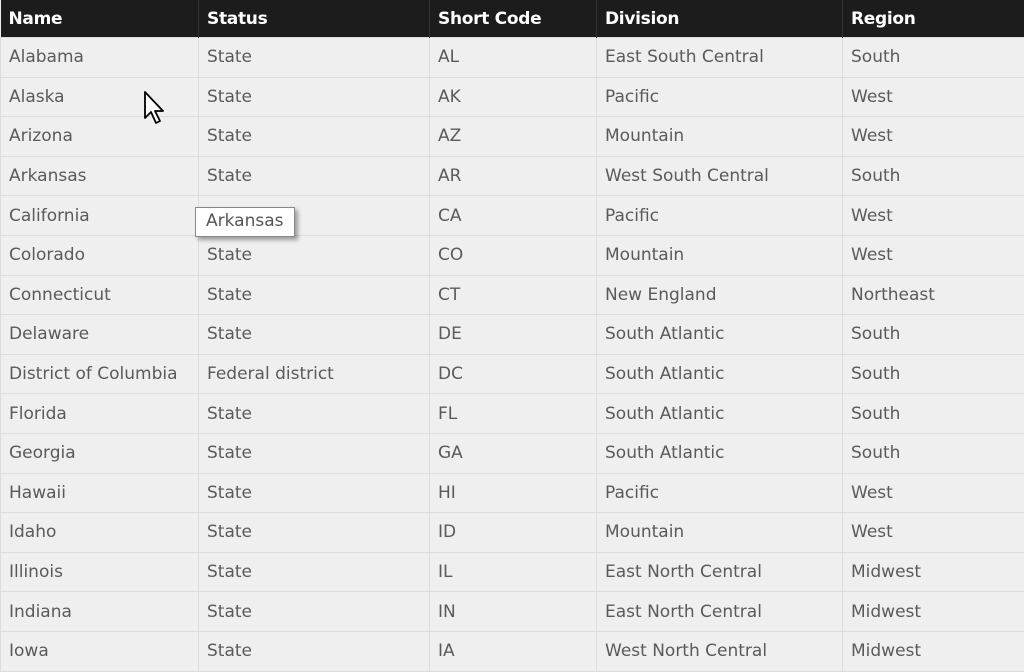 The height and width of the screenshot is (672, 1024). Describe the element at coordinates (100, 414) in the screenshot. I see `cell-name: Florida` at that location.